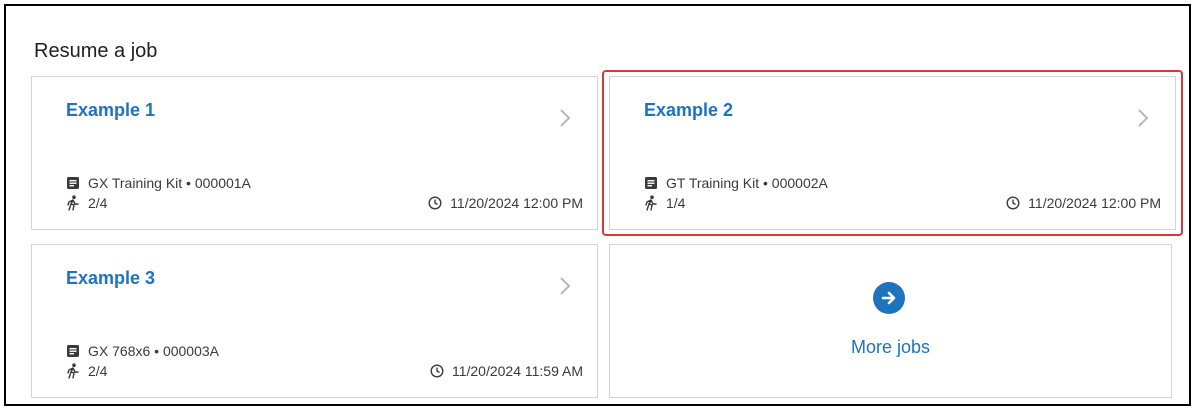 This screenshot has width=1197, height=412. I want to click on job-datetime: 11/20/2024 11:59 AM, so click(506, 371).